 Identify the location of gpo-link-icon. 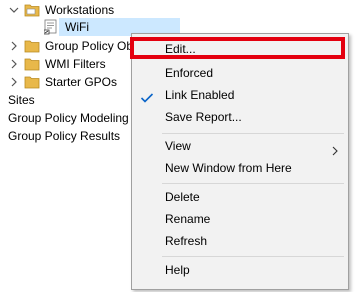
(50, 27).